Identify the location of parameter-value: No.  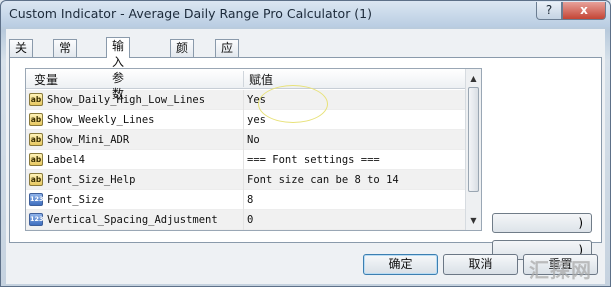
(253, 140).